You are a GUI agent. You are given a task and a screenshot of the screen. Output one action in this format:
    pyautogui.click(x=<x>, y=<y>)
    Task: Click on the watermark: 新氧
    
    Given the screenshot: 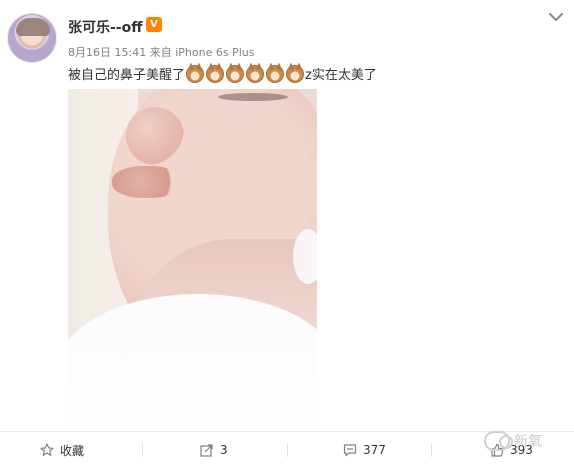 What is the action you would take?
    pyautogui.click(x=526, y=441)
    